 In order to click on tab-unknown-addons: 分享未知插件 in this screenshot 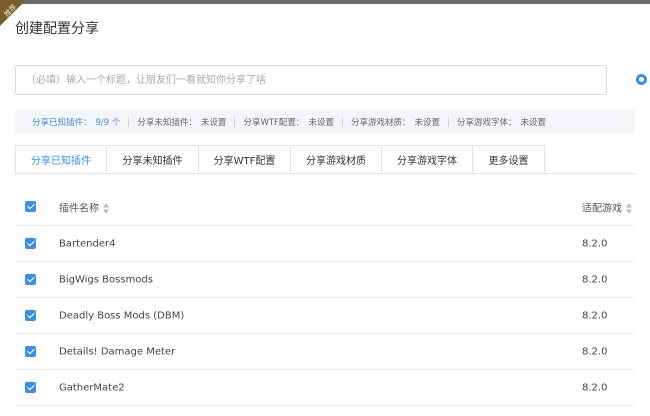, I will do `click(153, 159)`.